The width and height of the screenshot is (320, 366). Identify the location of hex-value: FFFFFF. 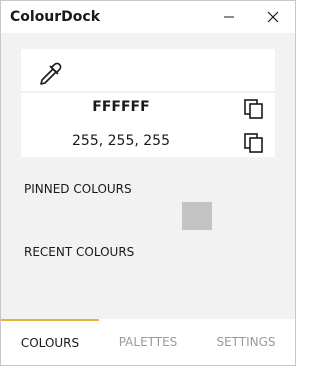
(121, 107).